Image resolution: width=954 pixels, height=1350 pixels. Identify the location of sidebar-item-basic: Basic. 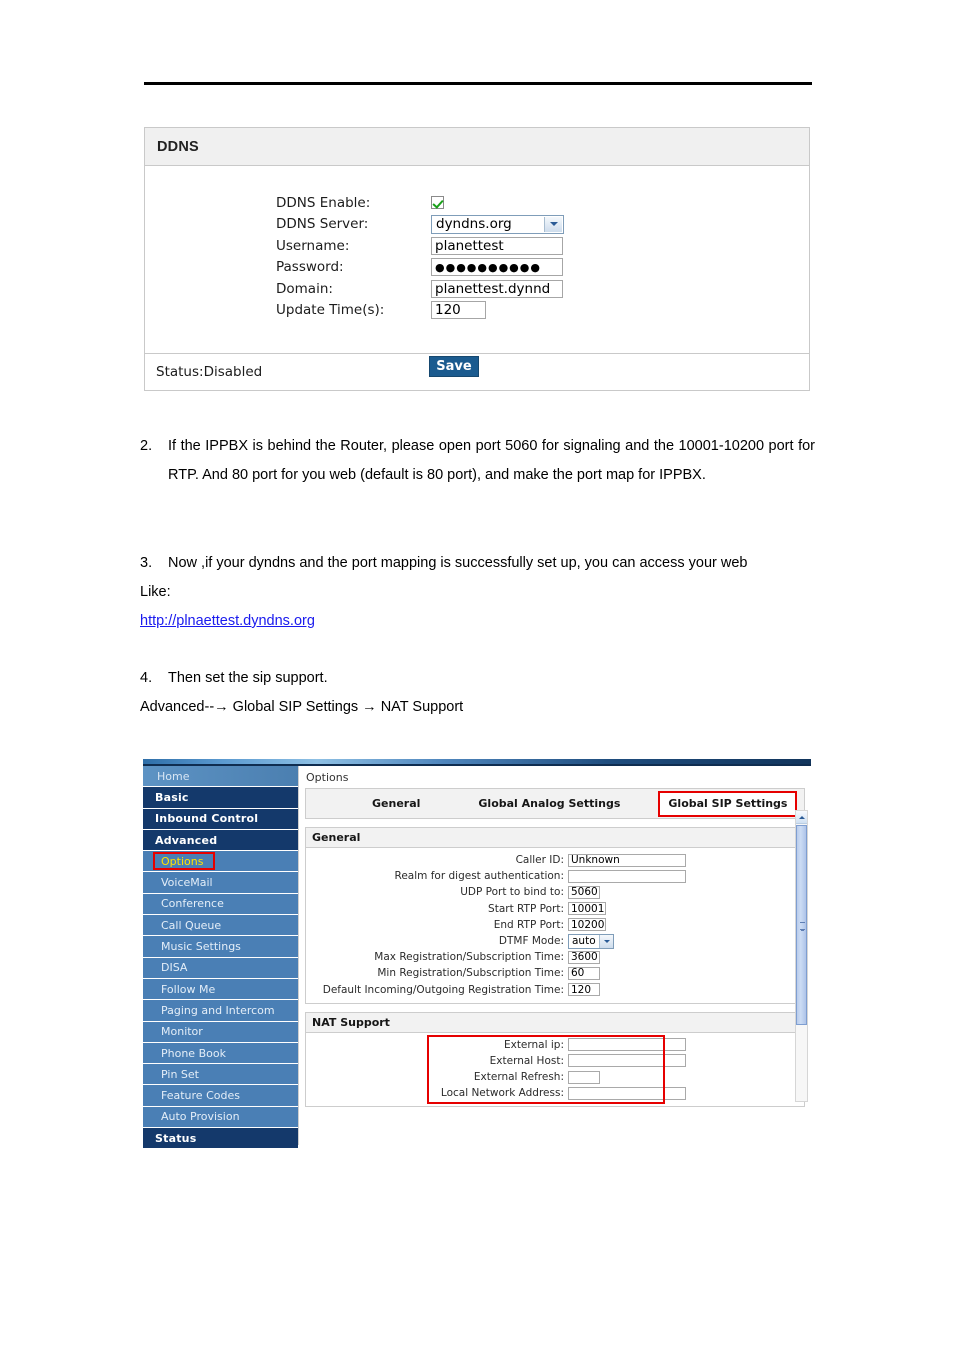
(220, 798).